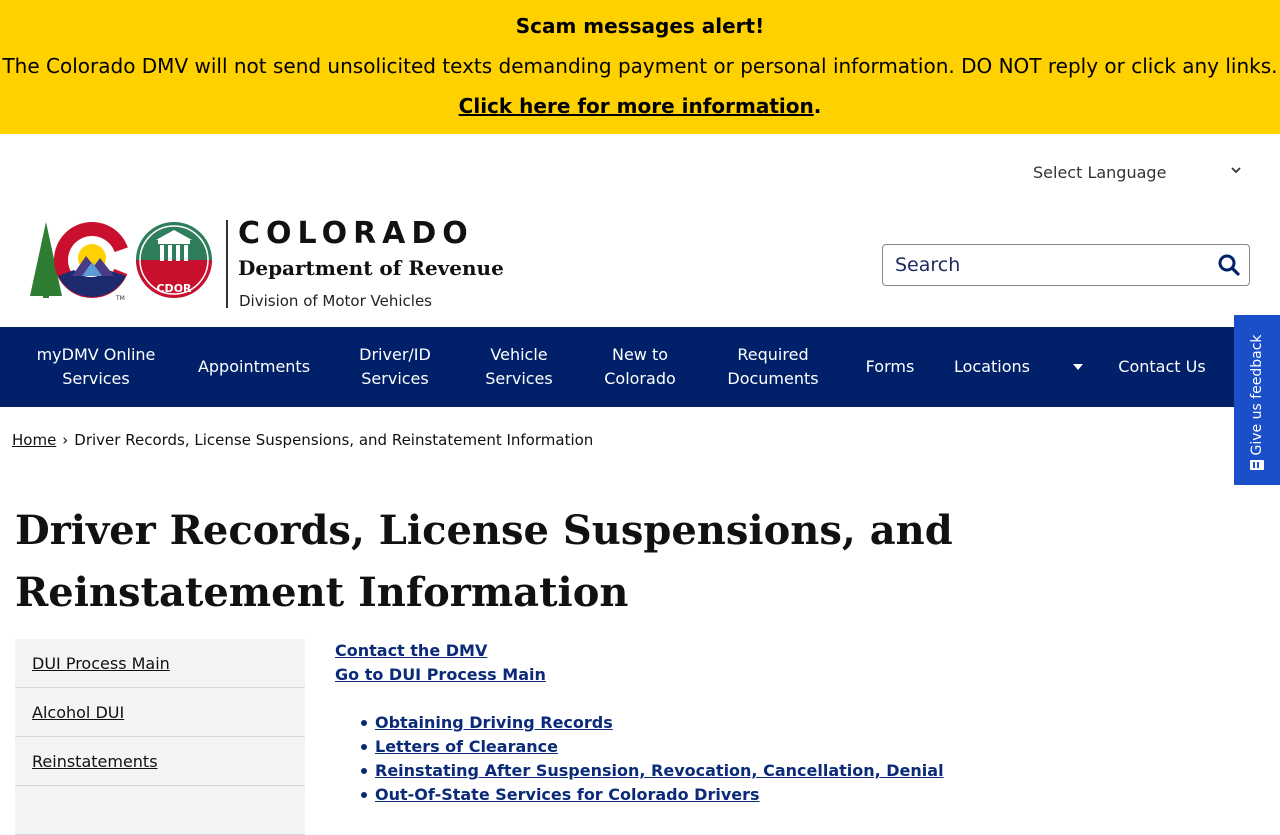 The image size is (1280, 835). Describe the element at coordinates (992, 367) in the screenshot. I see `nav-item-locations: Locations` at that location.